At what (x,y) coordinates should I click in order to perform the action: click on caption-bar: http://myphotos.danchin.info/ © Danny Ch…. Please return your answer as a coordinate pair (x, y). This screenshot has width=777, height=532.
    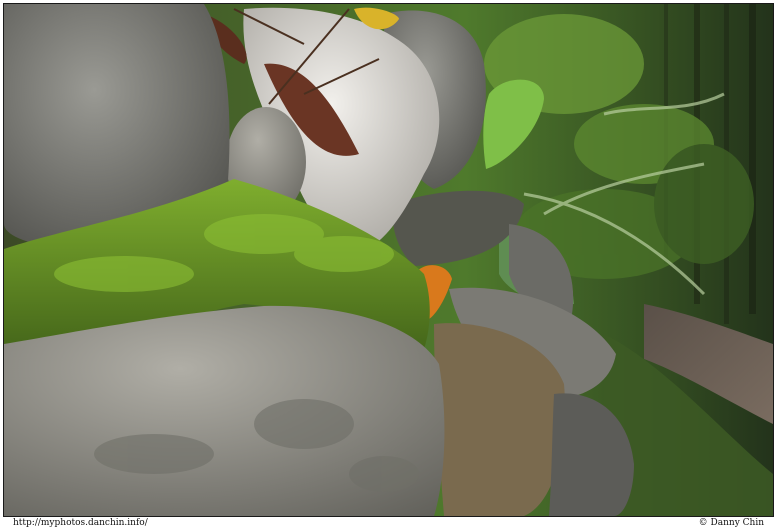
    Looking at the image, I should click on (388, 523).